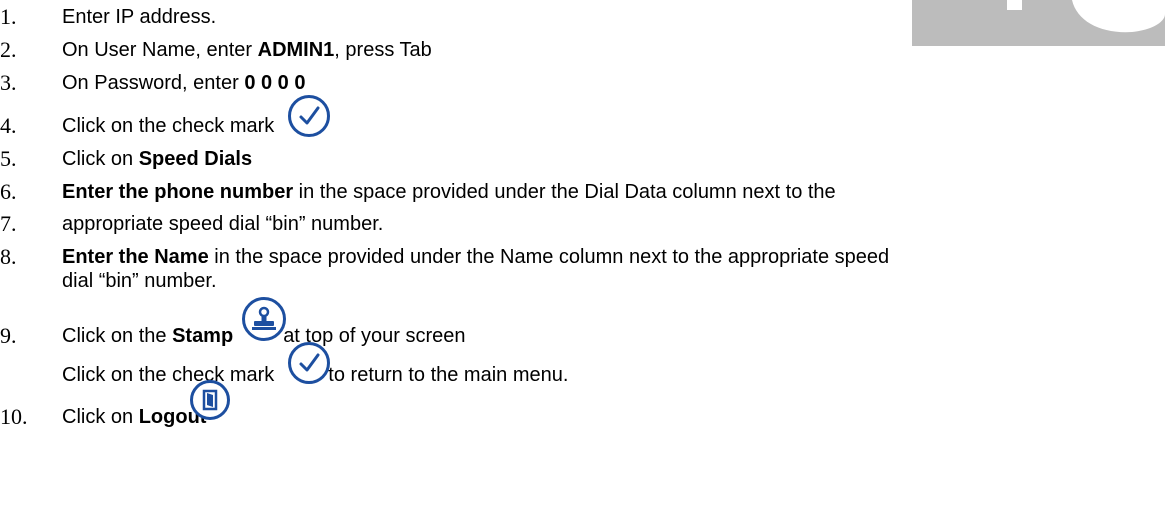  Describe the element at coordinates (296, 50) in the screenshot. I see `step-text-bold: ADMIN1` at that location.